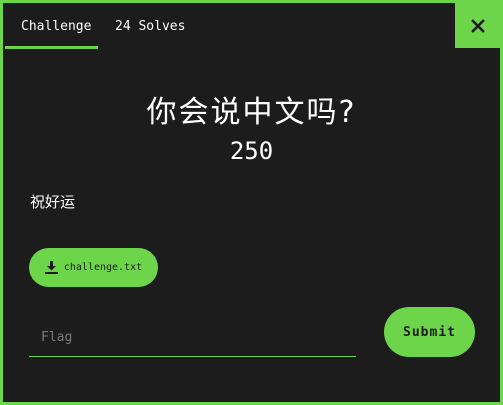 Image resolution: width=503 pixels, height=405 pixels. Describe the element at coordinates (51, 27) in the screenshot. I see `tab-challenge: Challenge` at that location.